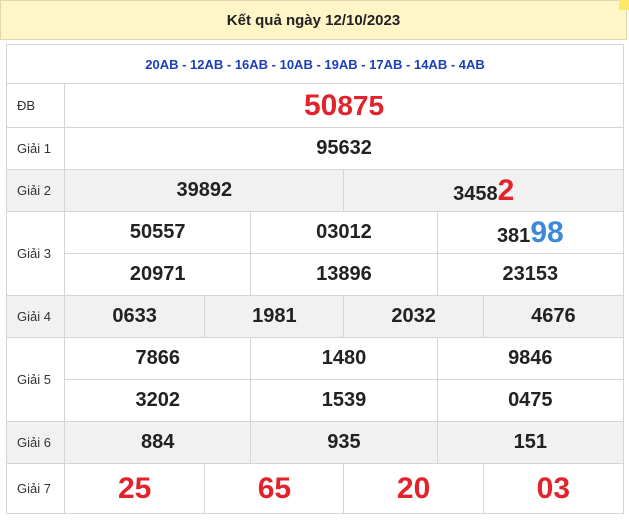  Describe the element at coordinates (158, 232) in the screenshot. I see `prize-g3-value-1: 50557` at that location.